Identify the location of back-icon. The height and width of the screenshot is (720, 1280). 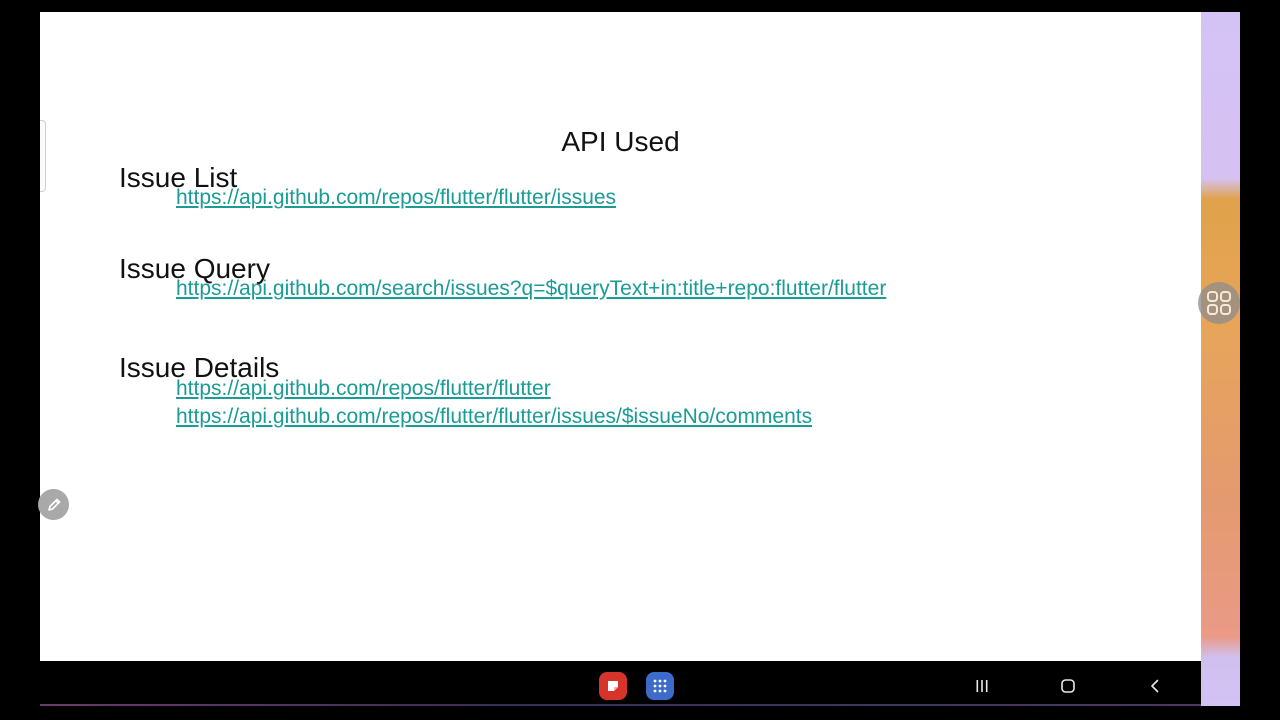
(1155, 686).